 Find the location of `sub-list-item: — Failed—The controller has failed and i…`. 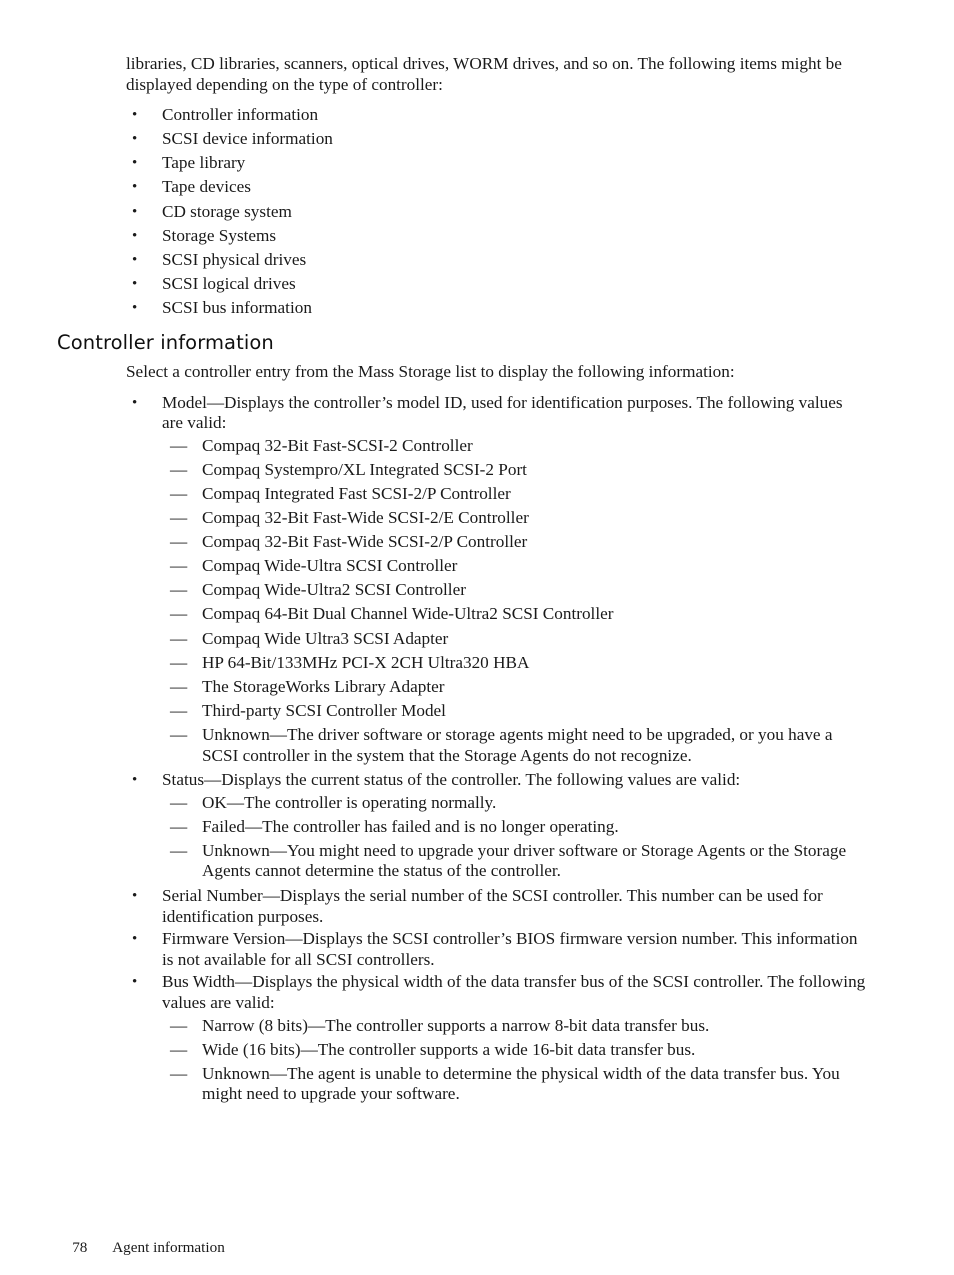

sub-list-item: — Failed—The controller has failed and i… is located at coordinates (515, 827).